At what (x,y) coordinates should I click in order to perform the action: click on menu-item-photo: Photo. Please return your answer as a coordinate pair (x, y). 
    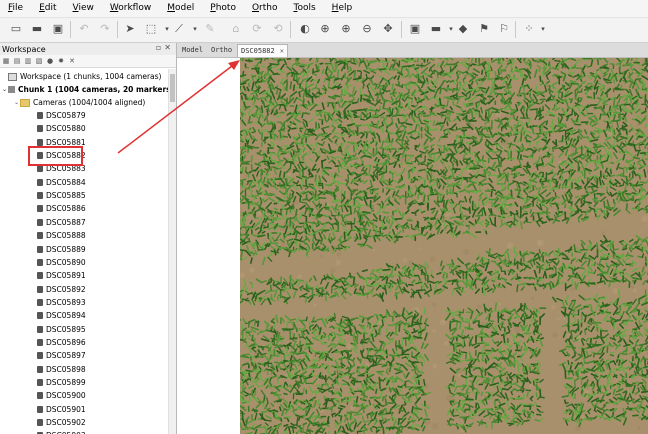
    Looking at the image, I should click on (223, 8).